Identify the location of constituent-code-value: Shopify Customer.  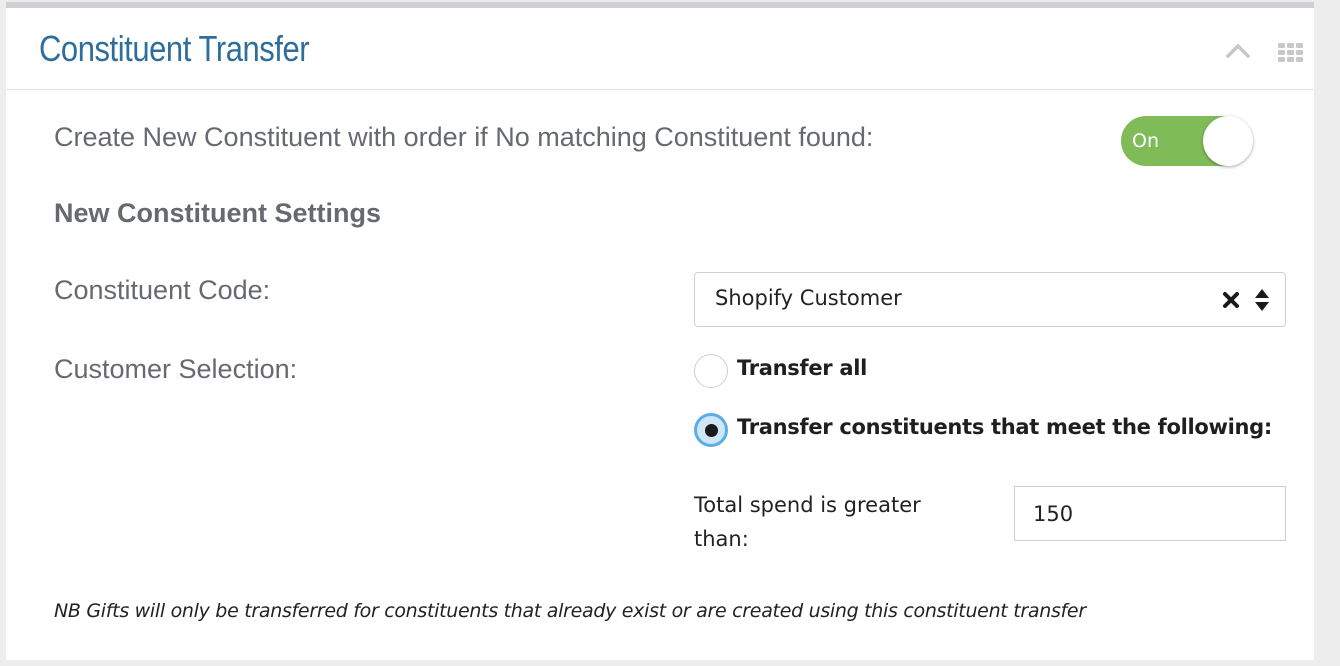
(808, 298).